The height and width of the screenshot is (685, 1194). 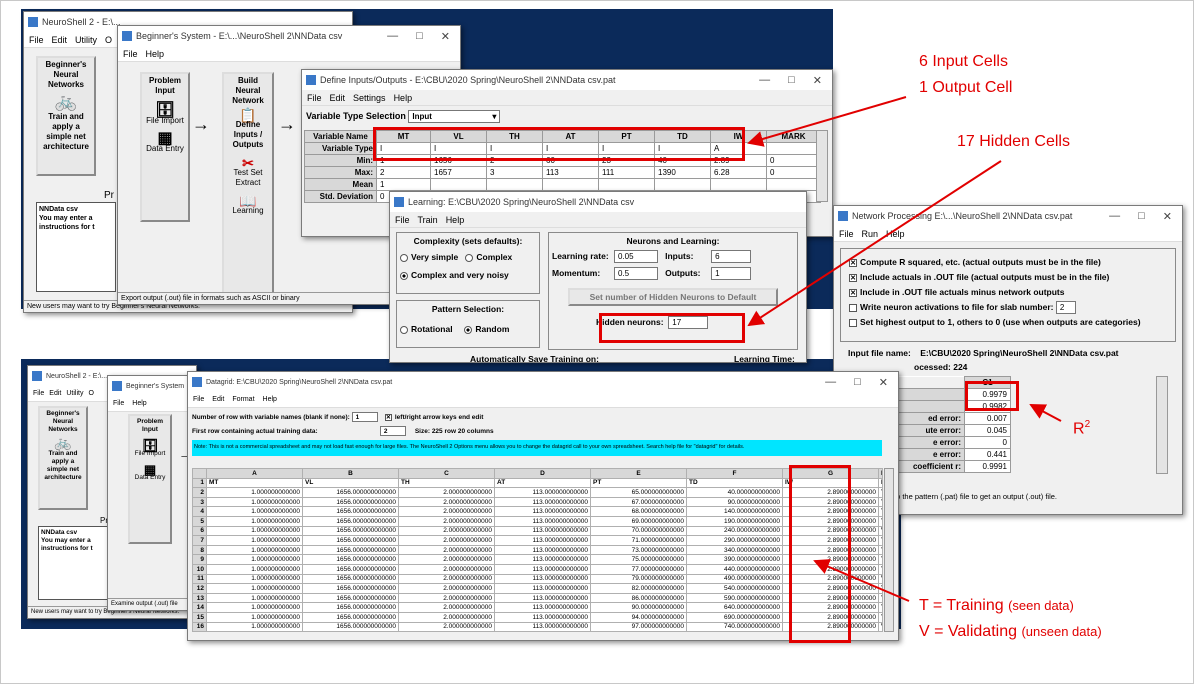 What do you see at coordinates (248, 211) in the screenshot?
I see `learning-label: Learning` at bounding box center [248, 211].